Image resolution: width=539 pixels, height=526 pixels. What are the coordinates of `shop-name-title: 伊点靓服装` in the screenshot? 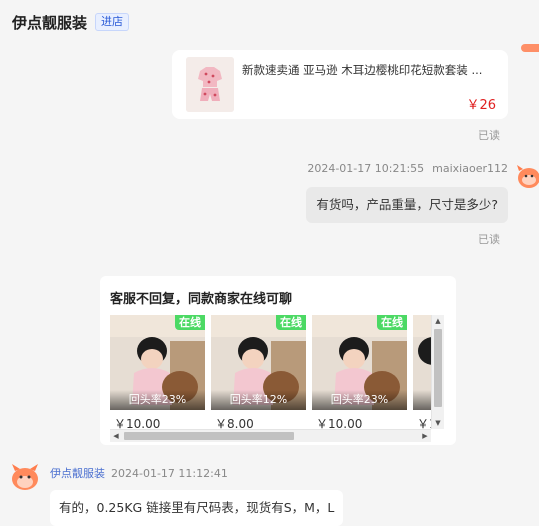 It's located at (49, 22).